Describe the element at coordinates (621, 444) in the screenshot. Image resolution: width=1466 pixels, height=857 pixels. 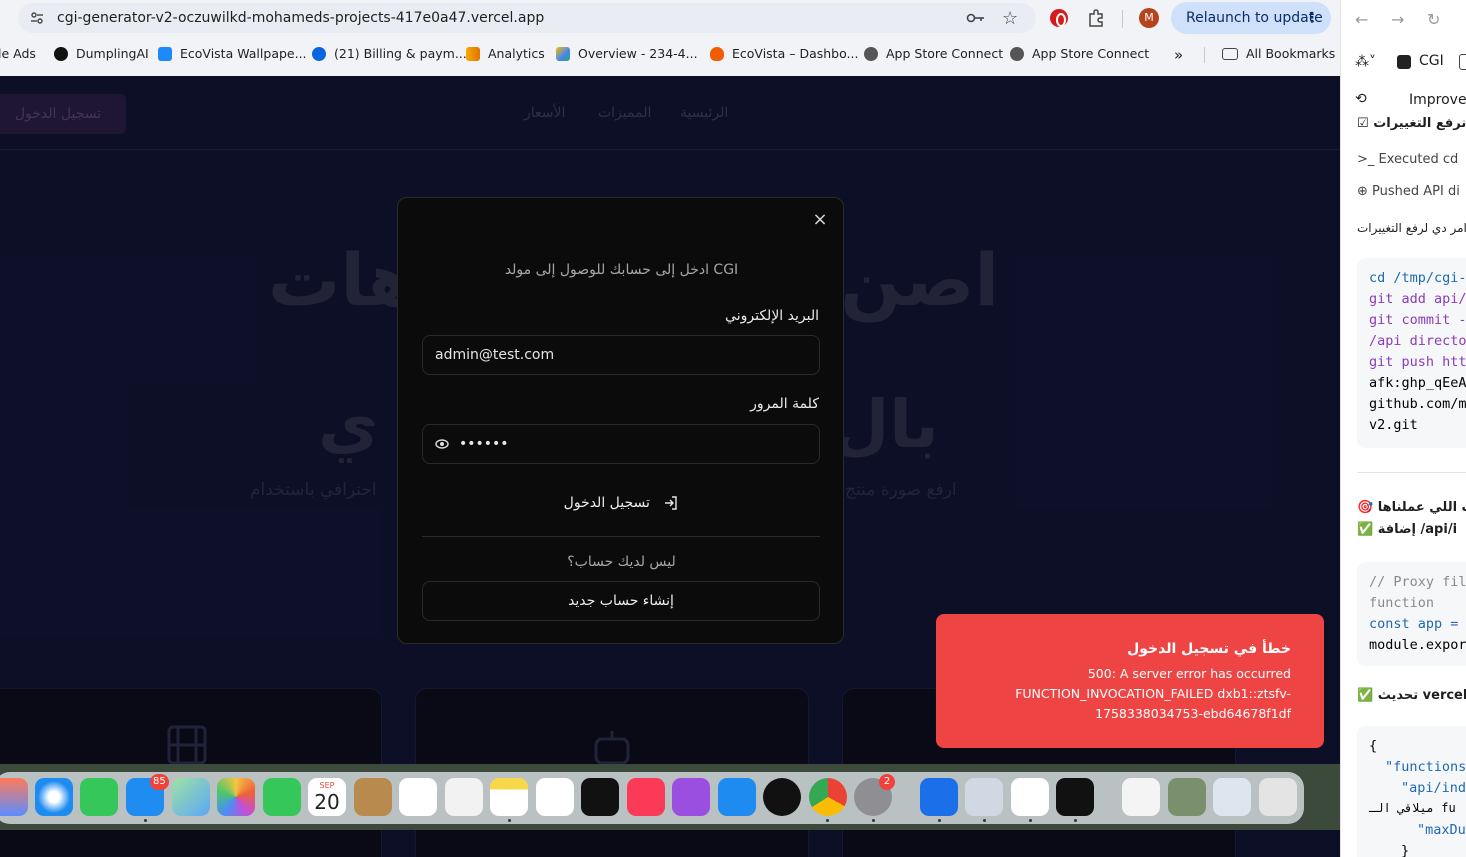
I see `password-field: ••••••` at that location.